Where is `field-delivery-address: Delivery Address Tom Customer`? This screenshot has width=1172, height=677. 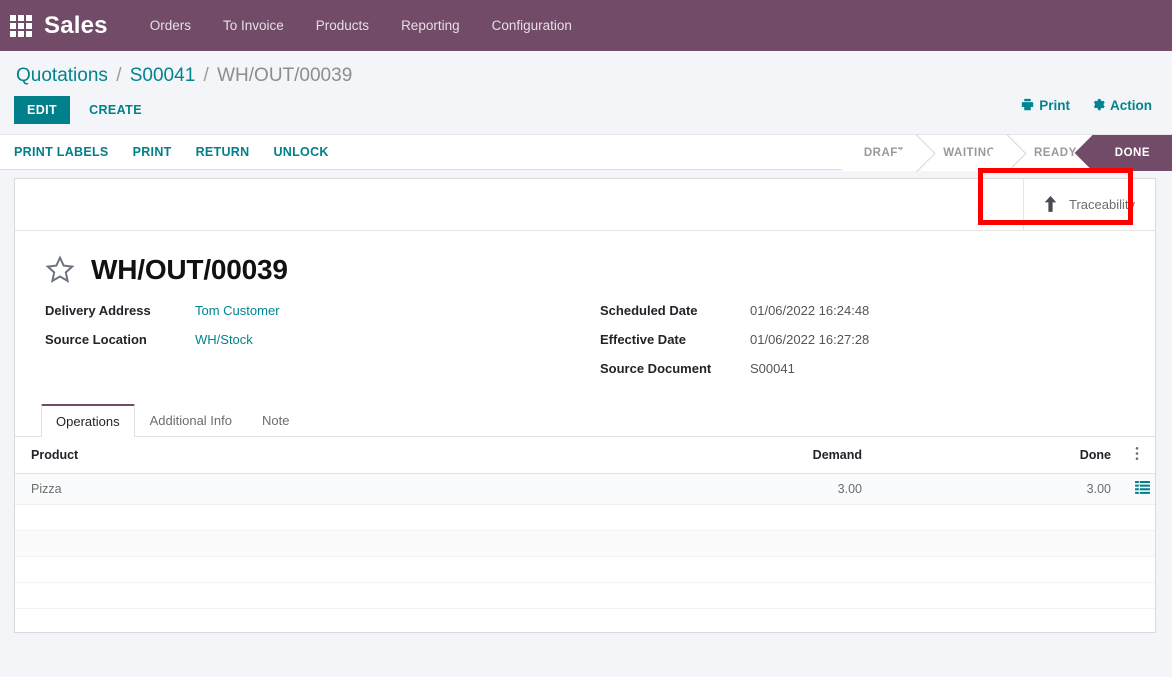
field-delivery-address: Delivery Address Tom Customer is located at coordinates (322, 310).